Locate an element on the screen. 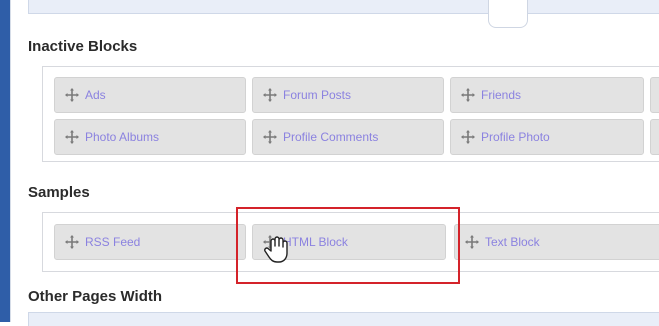 The height and width of the screenshot is (326, 659). other-pages-width-heading: Other Pages Width is located at coordinates (95, 296).